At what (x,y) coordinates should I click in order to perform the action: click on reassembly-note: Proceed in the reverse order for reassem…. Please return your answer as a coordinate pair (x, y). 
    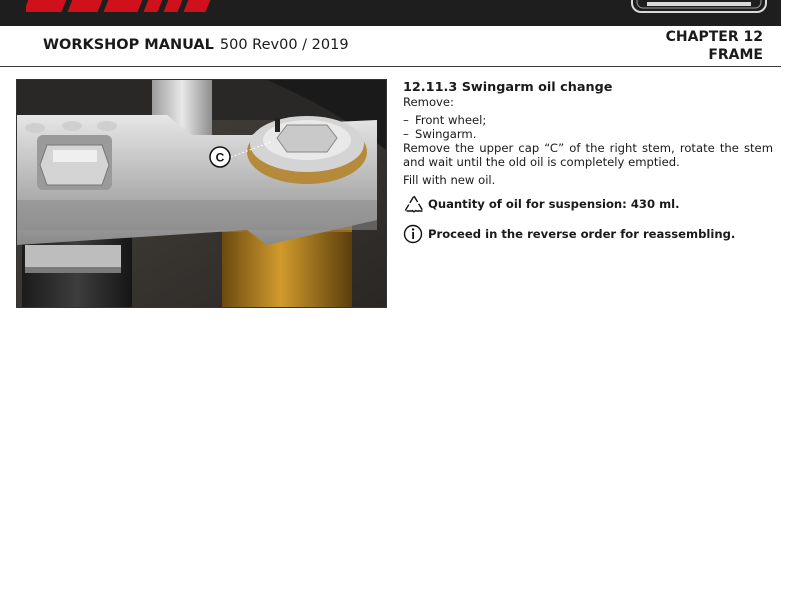
    Looking at the image, I should click on (588, 234).